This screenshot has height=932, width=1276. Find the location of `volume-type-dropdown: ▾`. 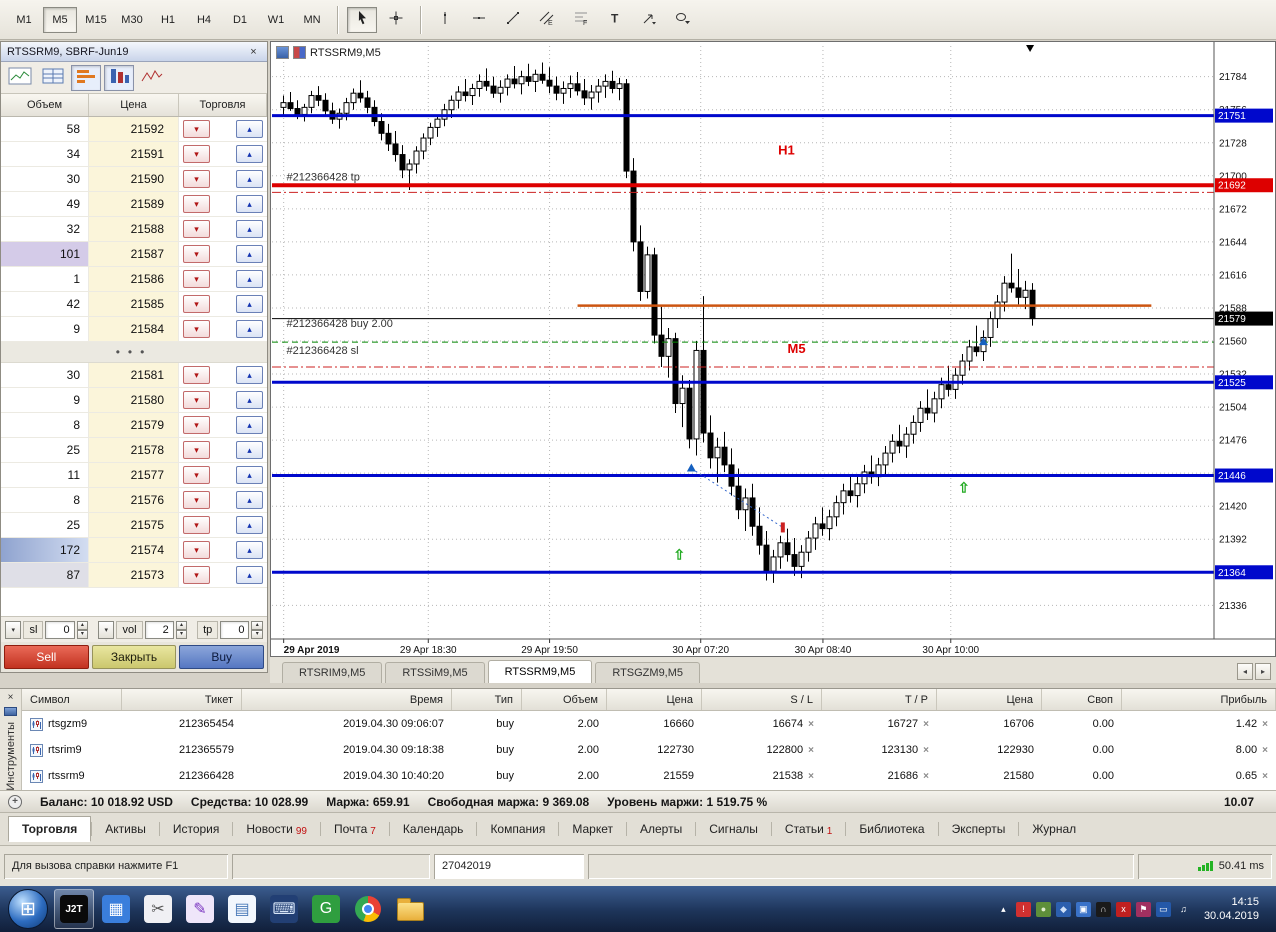

volume-type-dropdown: ▾ is located at coordinates (106, 629).